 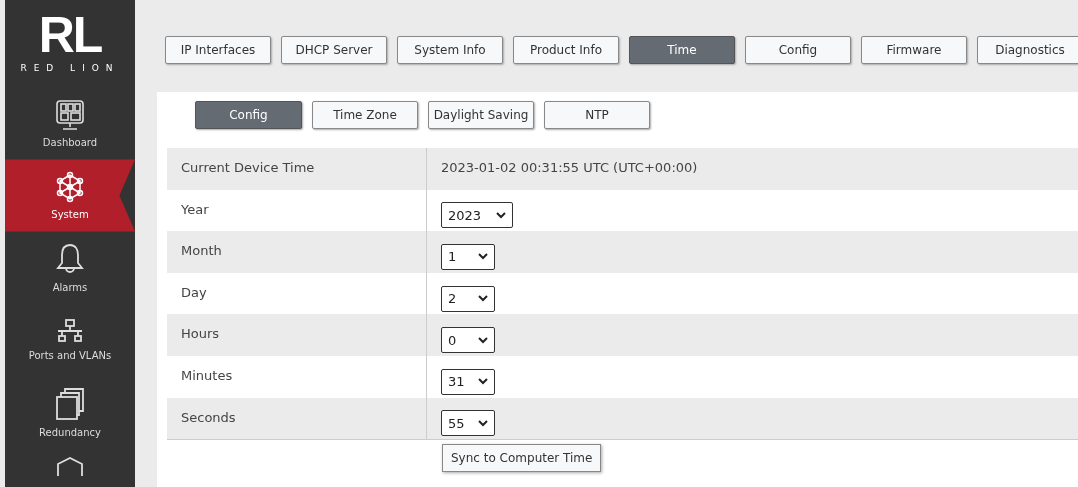 What do you see at coordinates (481, 115) in the screenshot?
I see `subtab: Daylight Saving` at bounding box center [481, 115].